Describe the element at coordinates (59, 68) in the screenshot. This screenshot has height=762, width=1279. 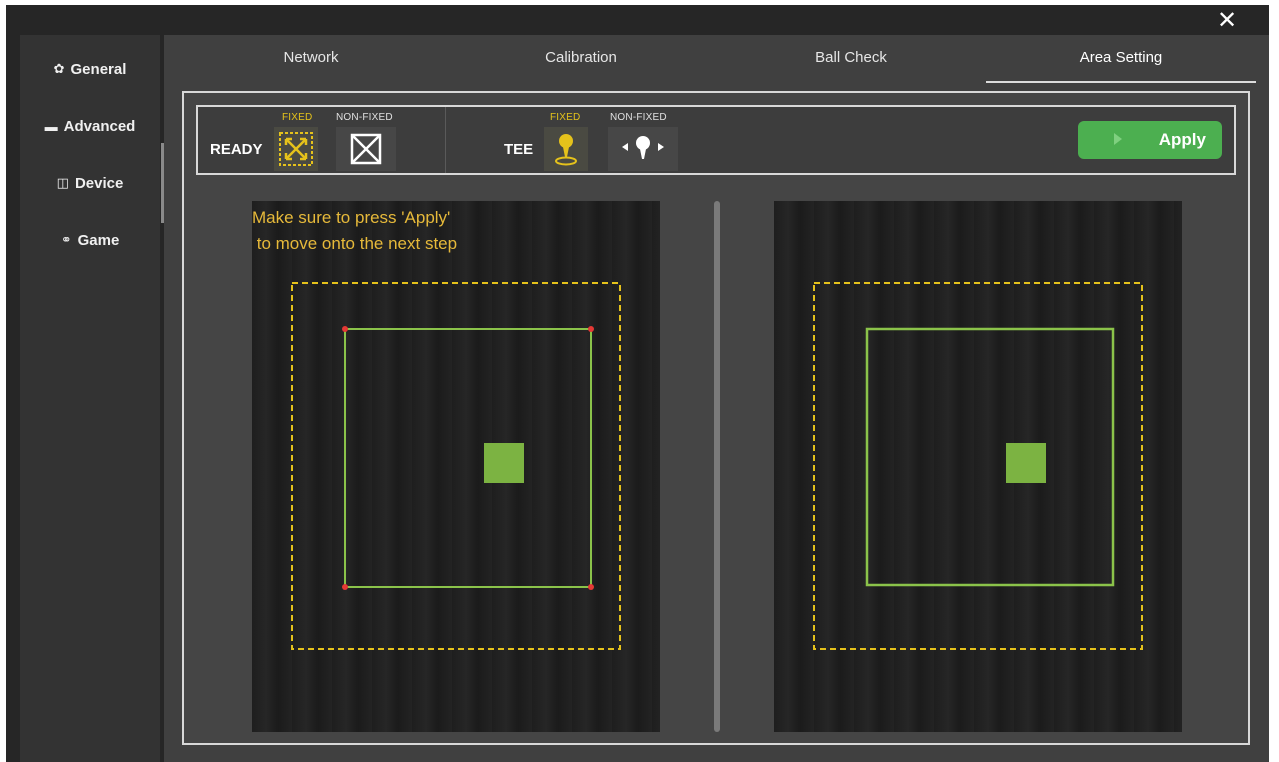
I see `gear-icon: ✿` at that location.